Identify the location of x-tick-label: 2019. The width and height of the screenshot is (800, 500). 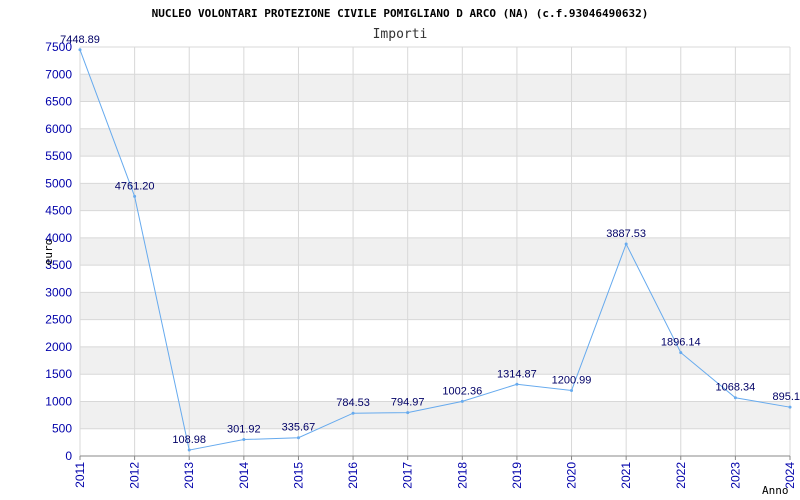
(517, 475).